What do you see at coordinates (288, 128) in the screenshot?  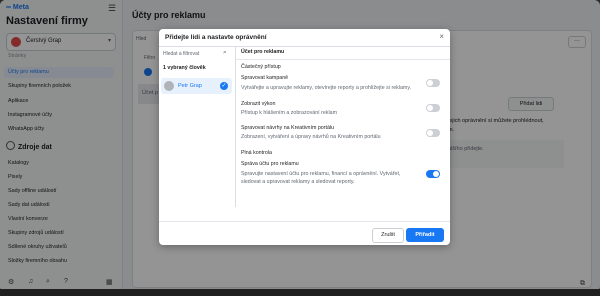 I see `perm-creative-hub-title: Spravovat návrhy na Kreativním portálu` at bounding box center [288, 128].